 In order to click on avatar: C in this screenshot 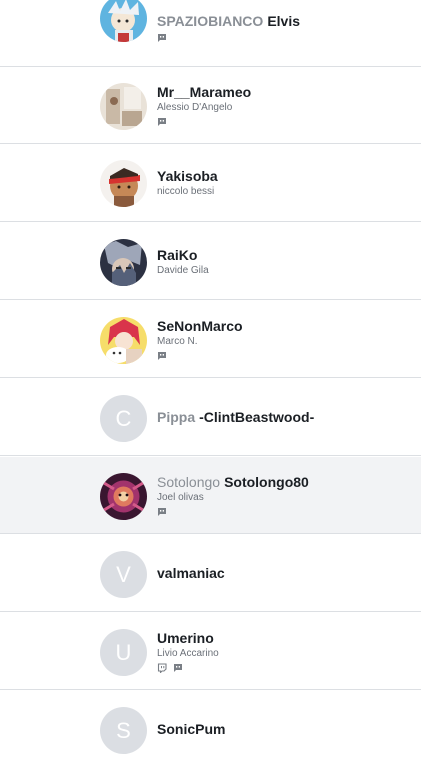, I will do `click(123, 418)`.